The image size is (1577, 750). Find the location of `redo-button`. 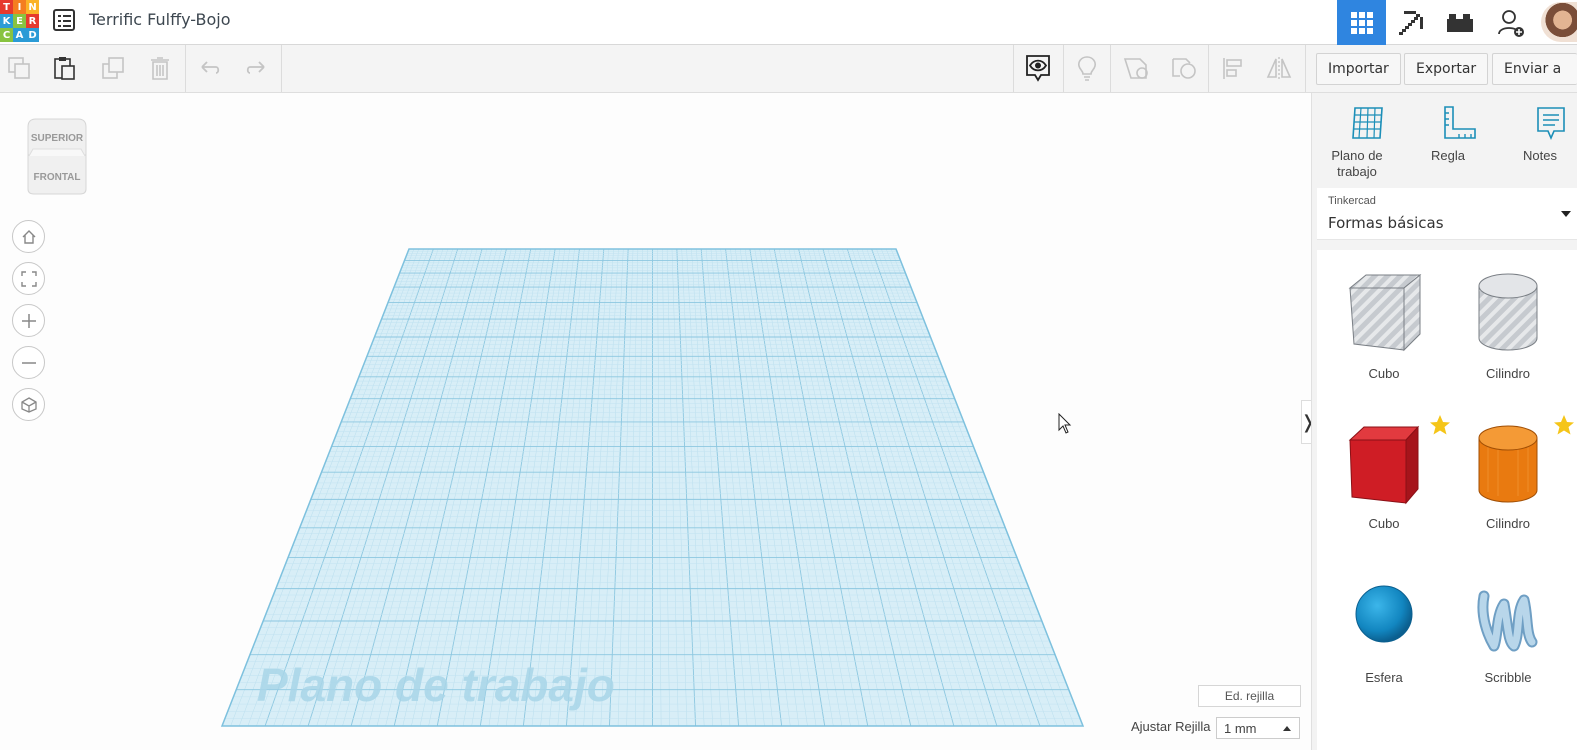

redo-button is located at coordinates (256, 68).